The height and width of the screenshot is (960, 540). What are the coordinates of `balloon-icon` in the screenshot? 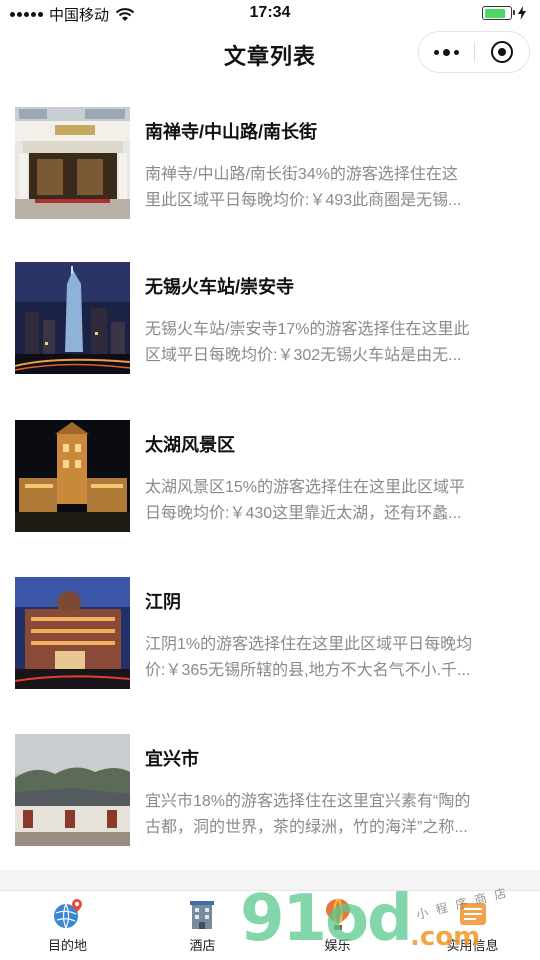 It's located at (337, 914).